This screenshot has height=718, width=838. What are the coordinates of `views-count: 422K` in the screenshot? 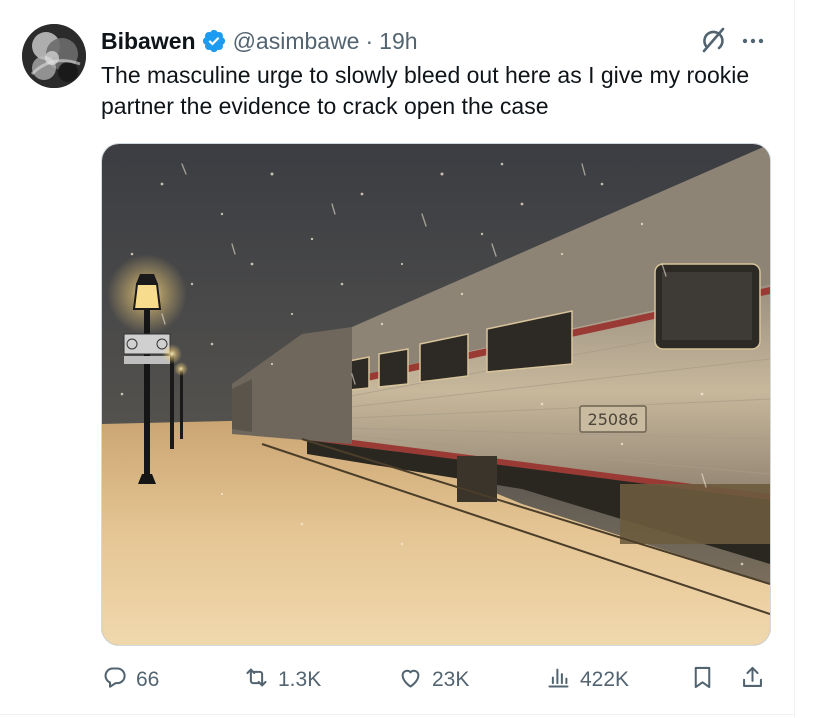 It's located at (605, 679).